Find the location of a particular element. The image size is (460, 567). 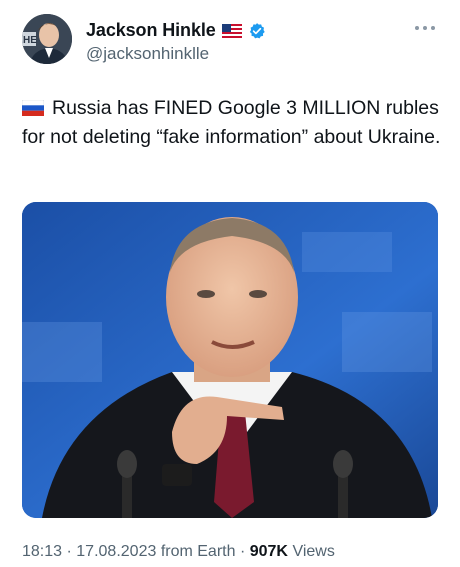

avatar-photo-icon: HE is located at coordinates (47, 39).